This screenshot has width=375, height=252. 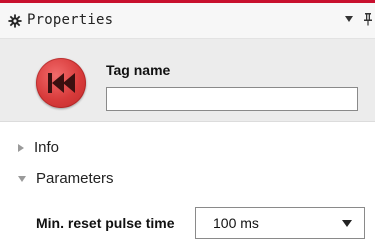 I want to click on pin-icon, so click(x=368, y=19).